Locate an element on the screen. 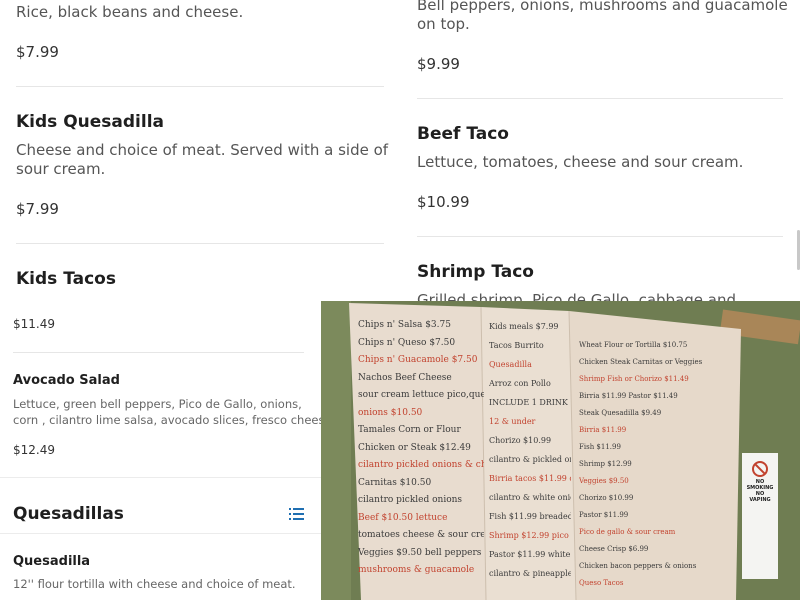 The image size is (800, 600). item-title-avocado-salad: Avocado Salad is located at coordinates (66, 380).